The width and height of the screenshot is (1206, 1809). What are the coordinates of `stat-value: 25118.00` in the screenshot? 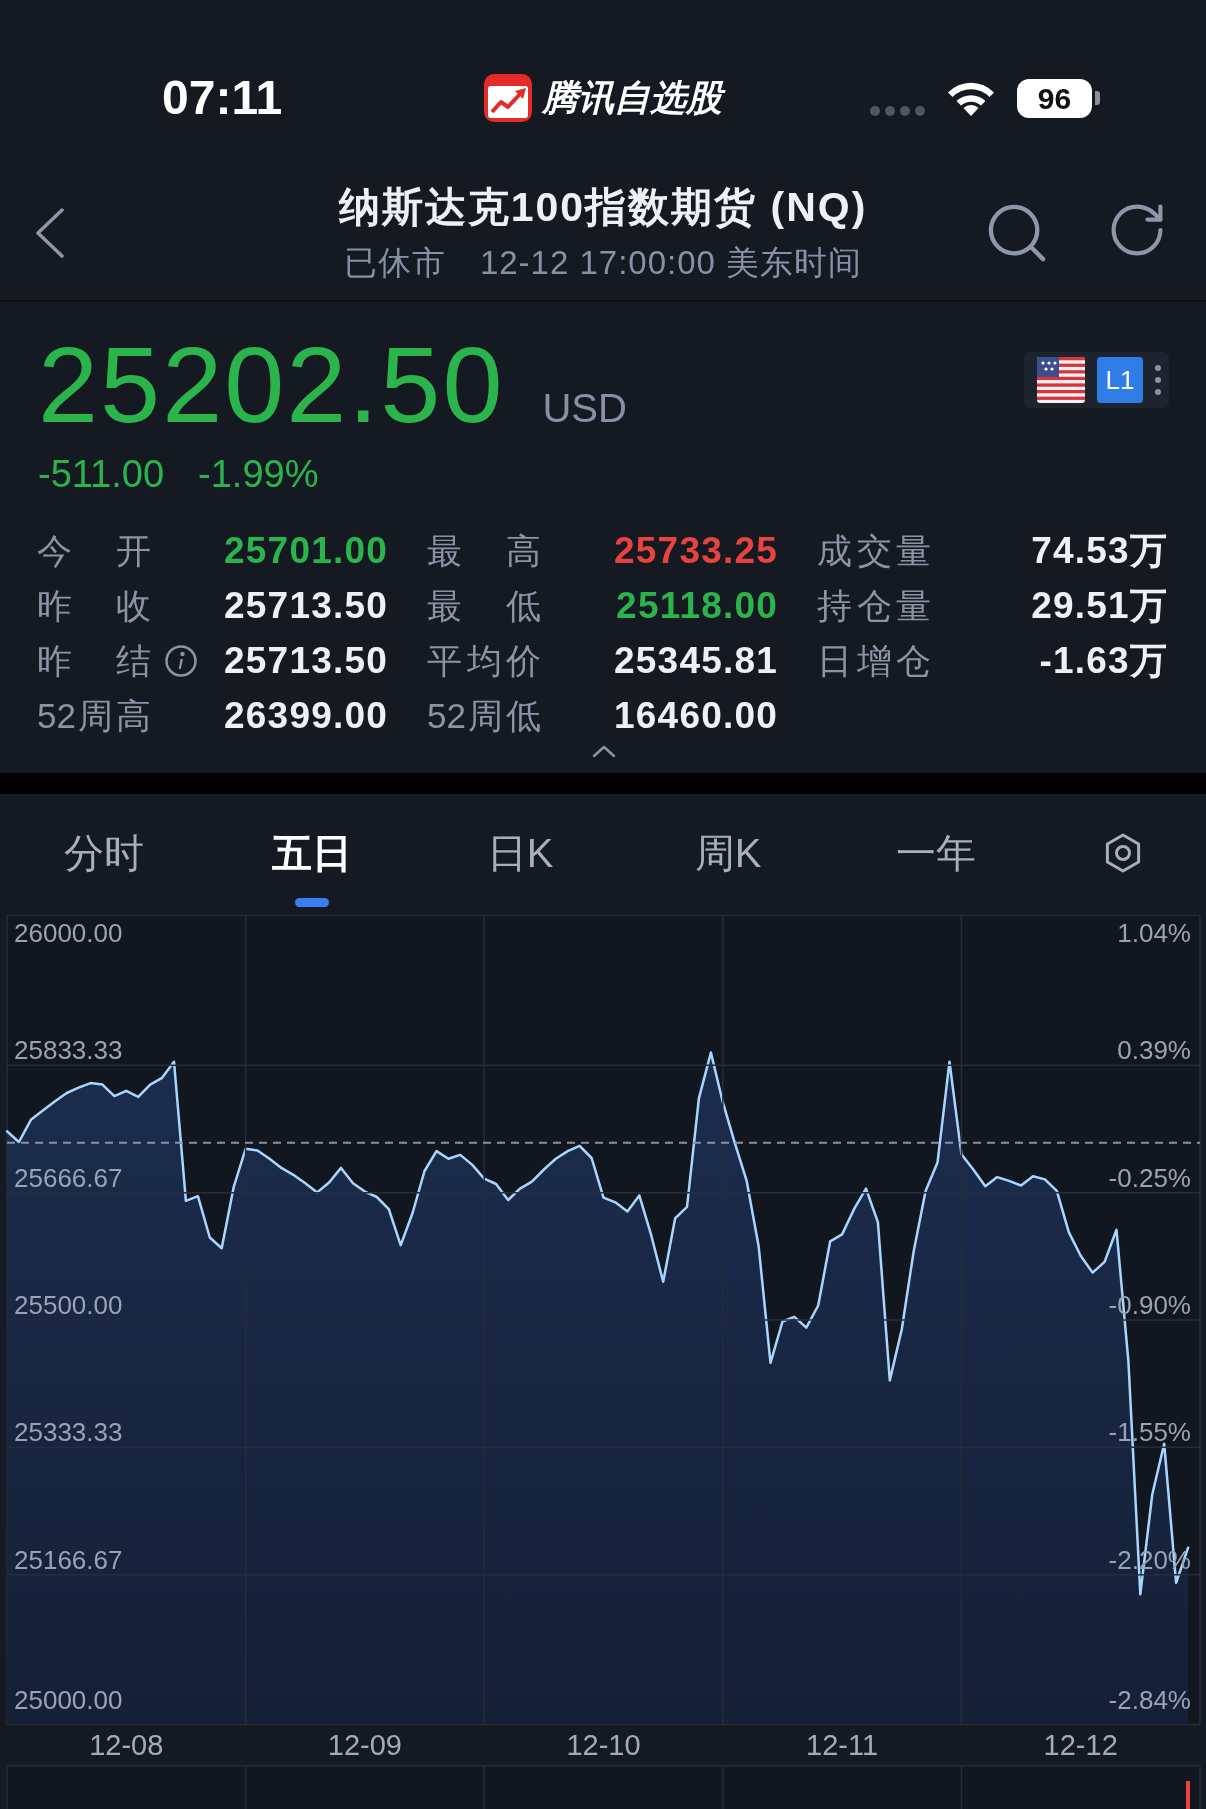 It's located at (697, 605).